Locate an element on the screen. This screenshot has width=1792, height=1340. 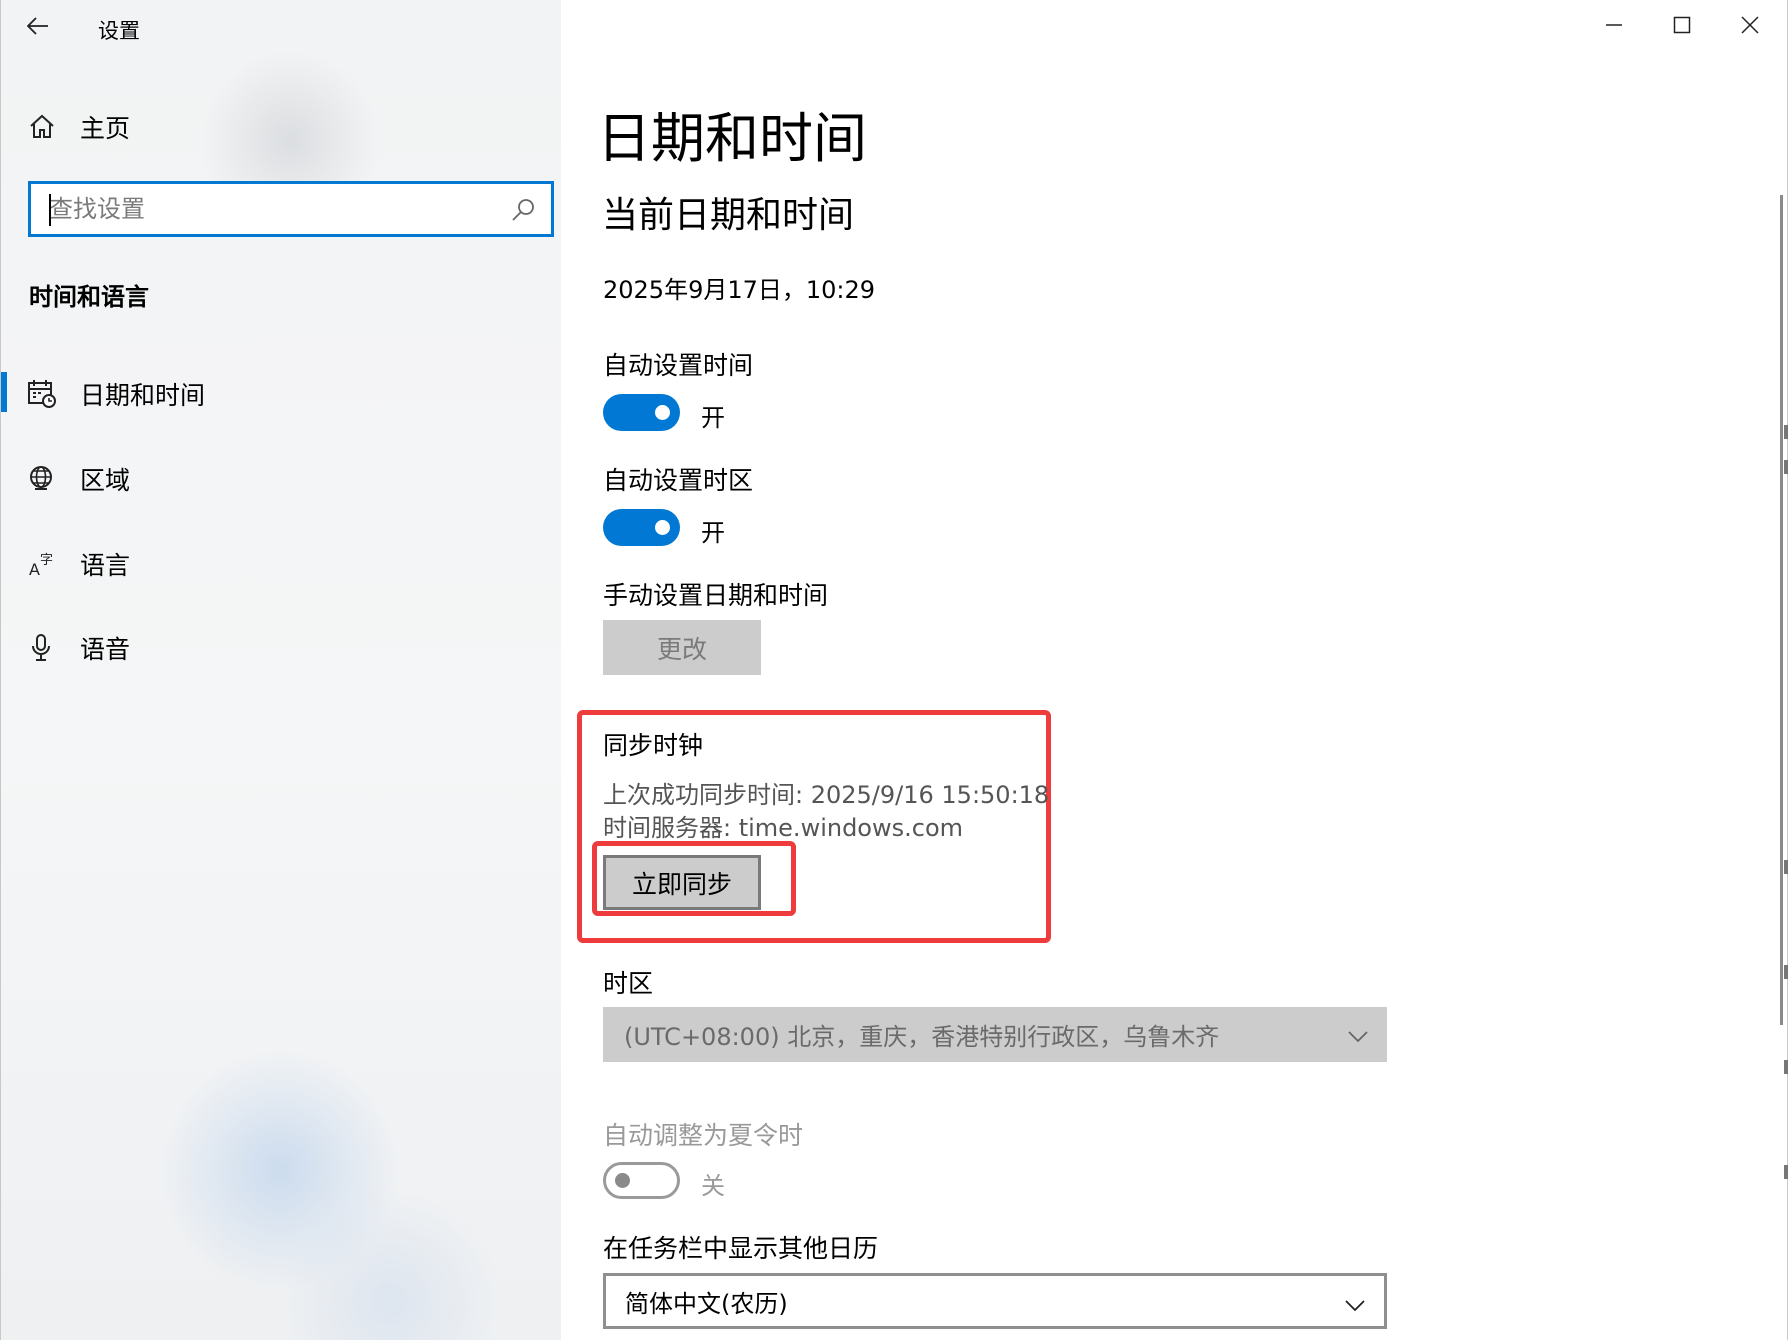
maximize-icon is located at coordinates (1682, 25).